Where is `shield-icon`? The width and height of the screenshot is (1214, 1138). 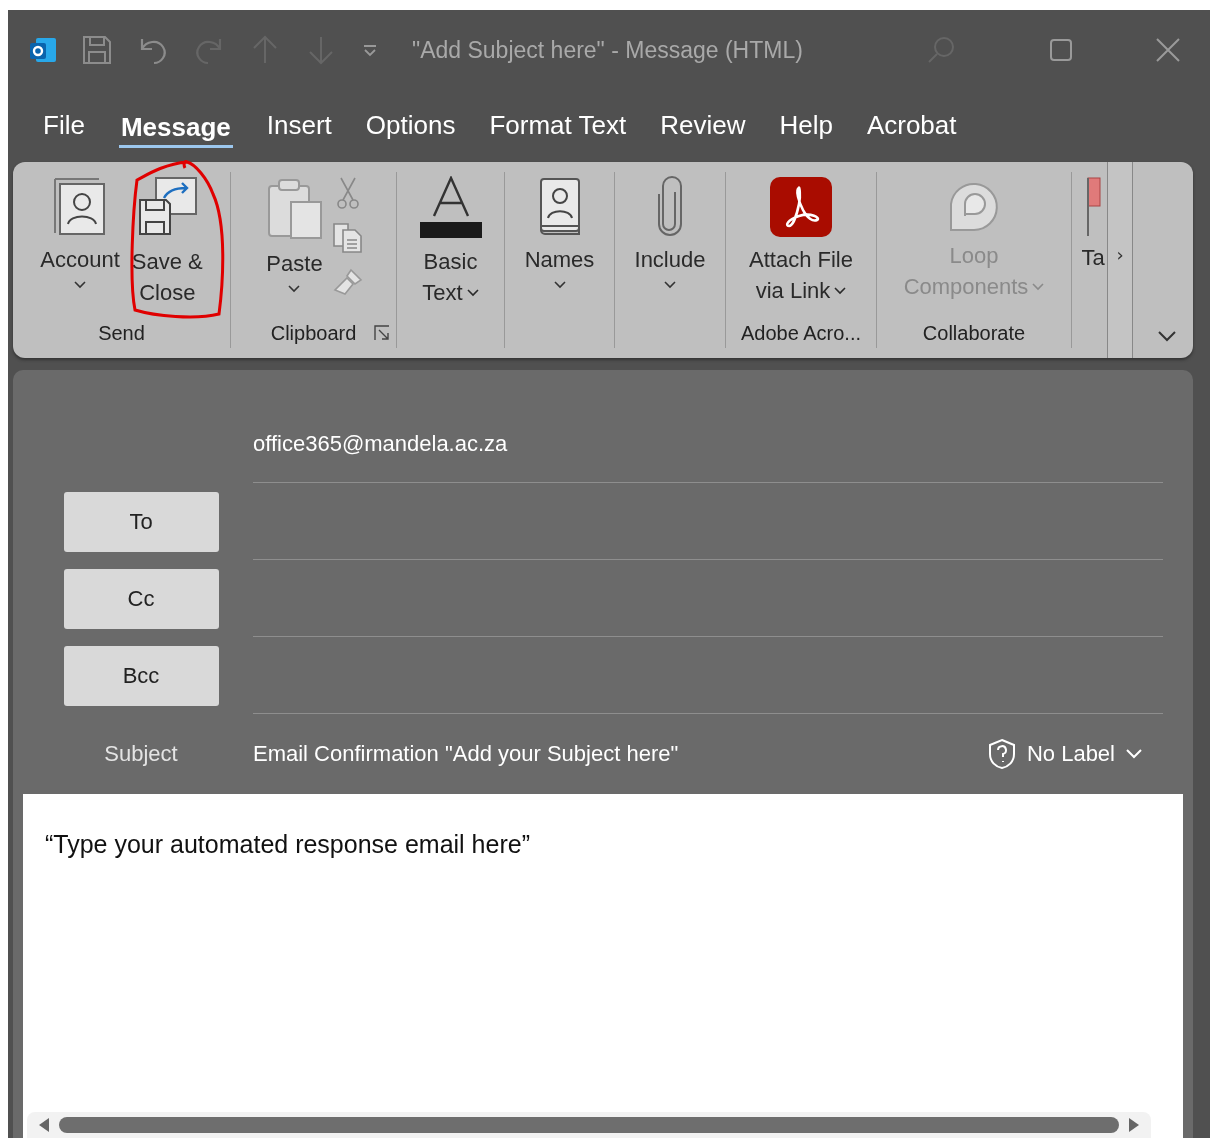 shield-icon is located at coordinates (1001, 754).